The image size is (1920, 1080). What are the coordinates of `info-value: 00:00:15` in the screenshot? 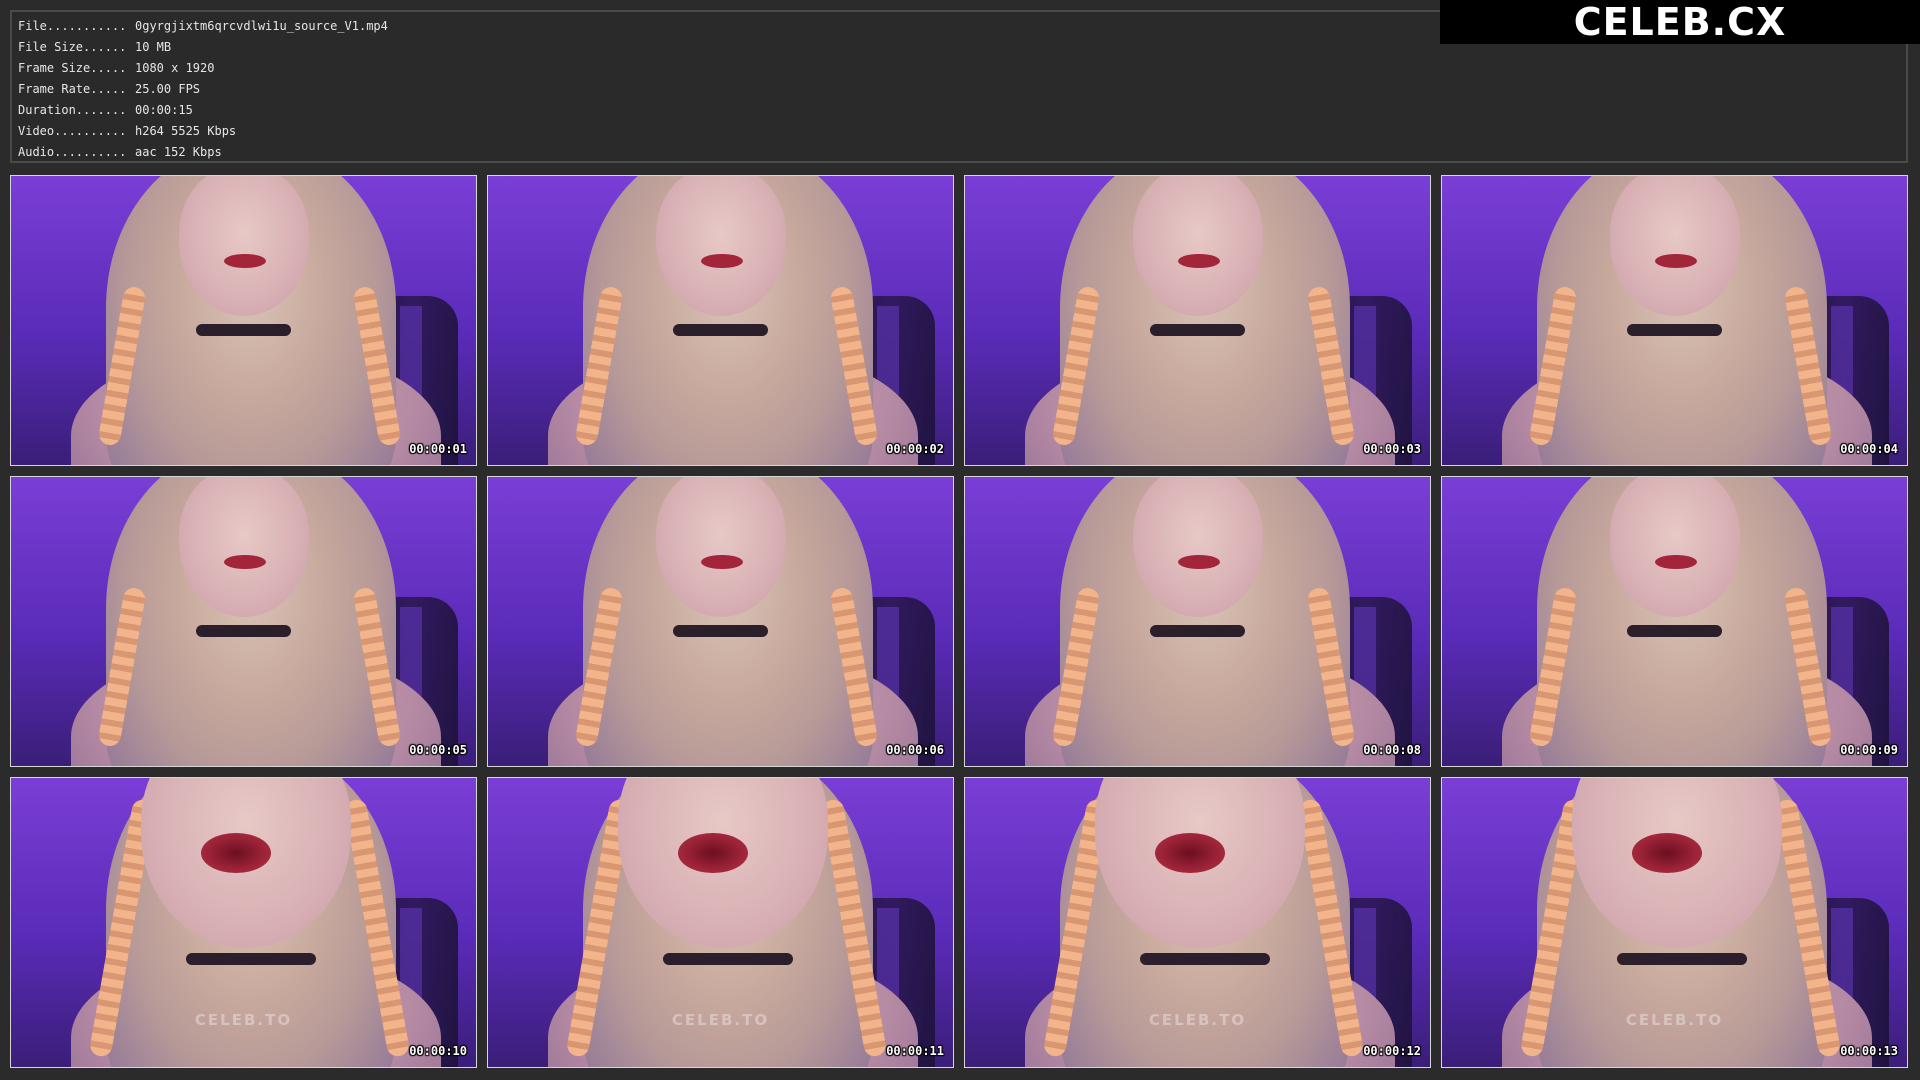 It's located at (164, 110).